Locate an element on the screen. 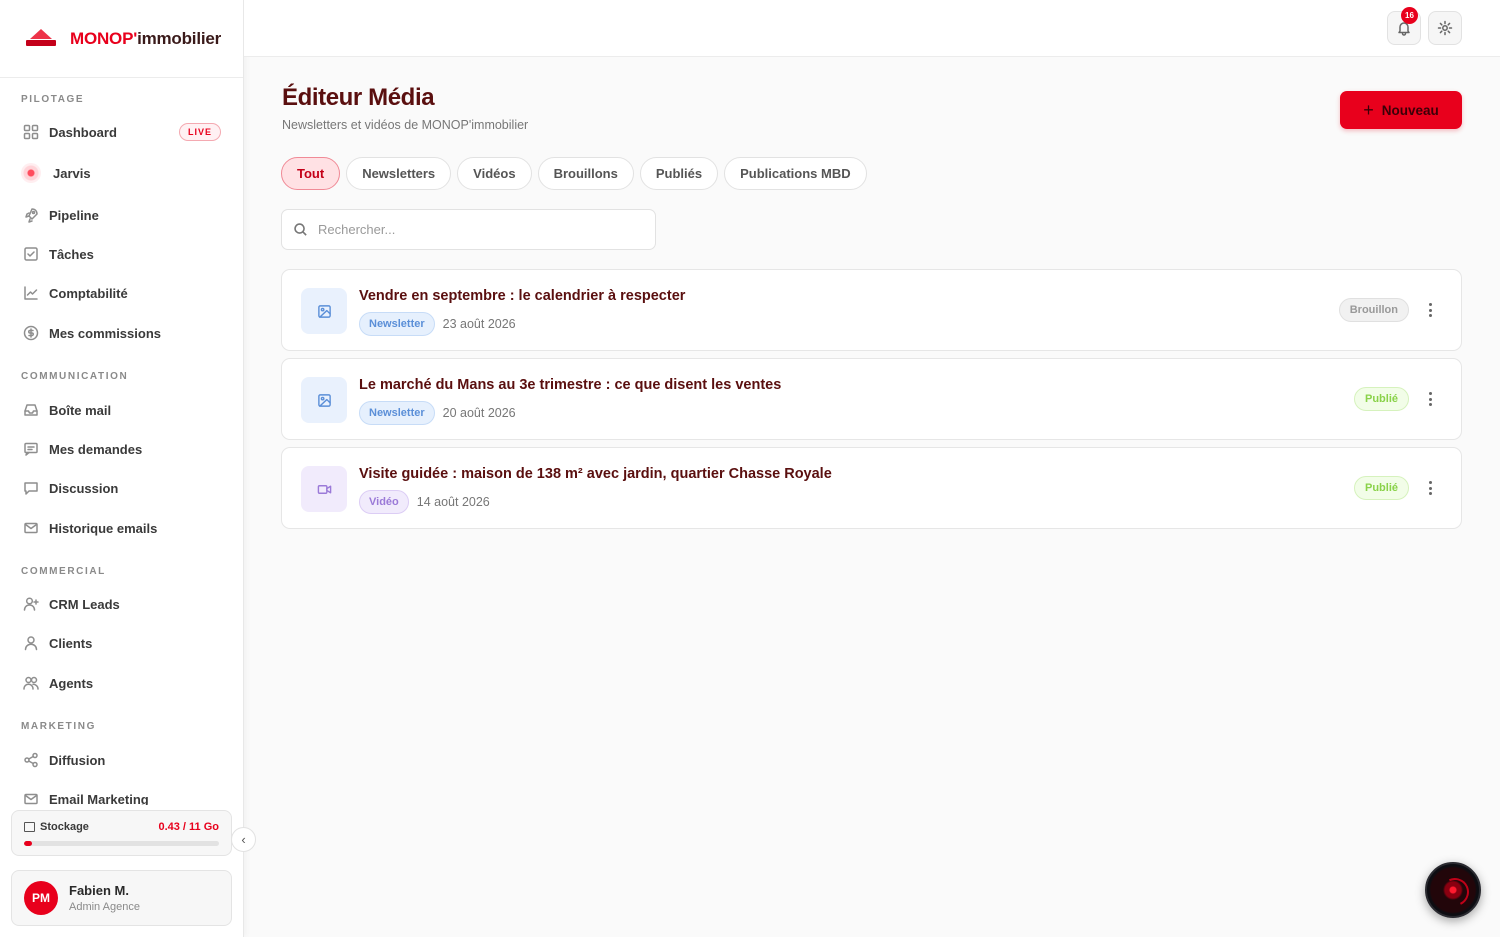 This screenshot has width=1500, height=937. sidebar-item-agents: Agents is located at coordinates (121, 683).